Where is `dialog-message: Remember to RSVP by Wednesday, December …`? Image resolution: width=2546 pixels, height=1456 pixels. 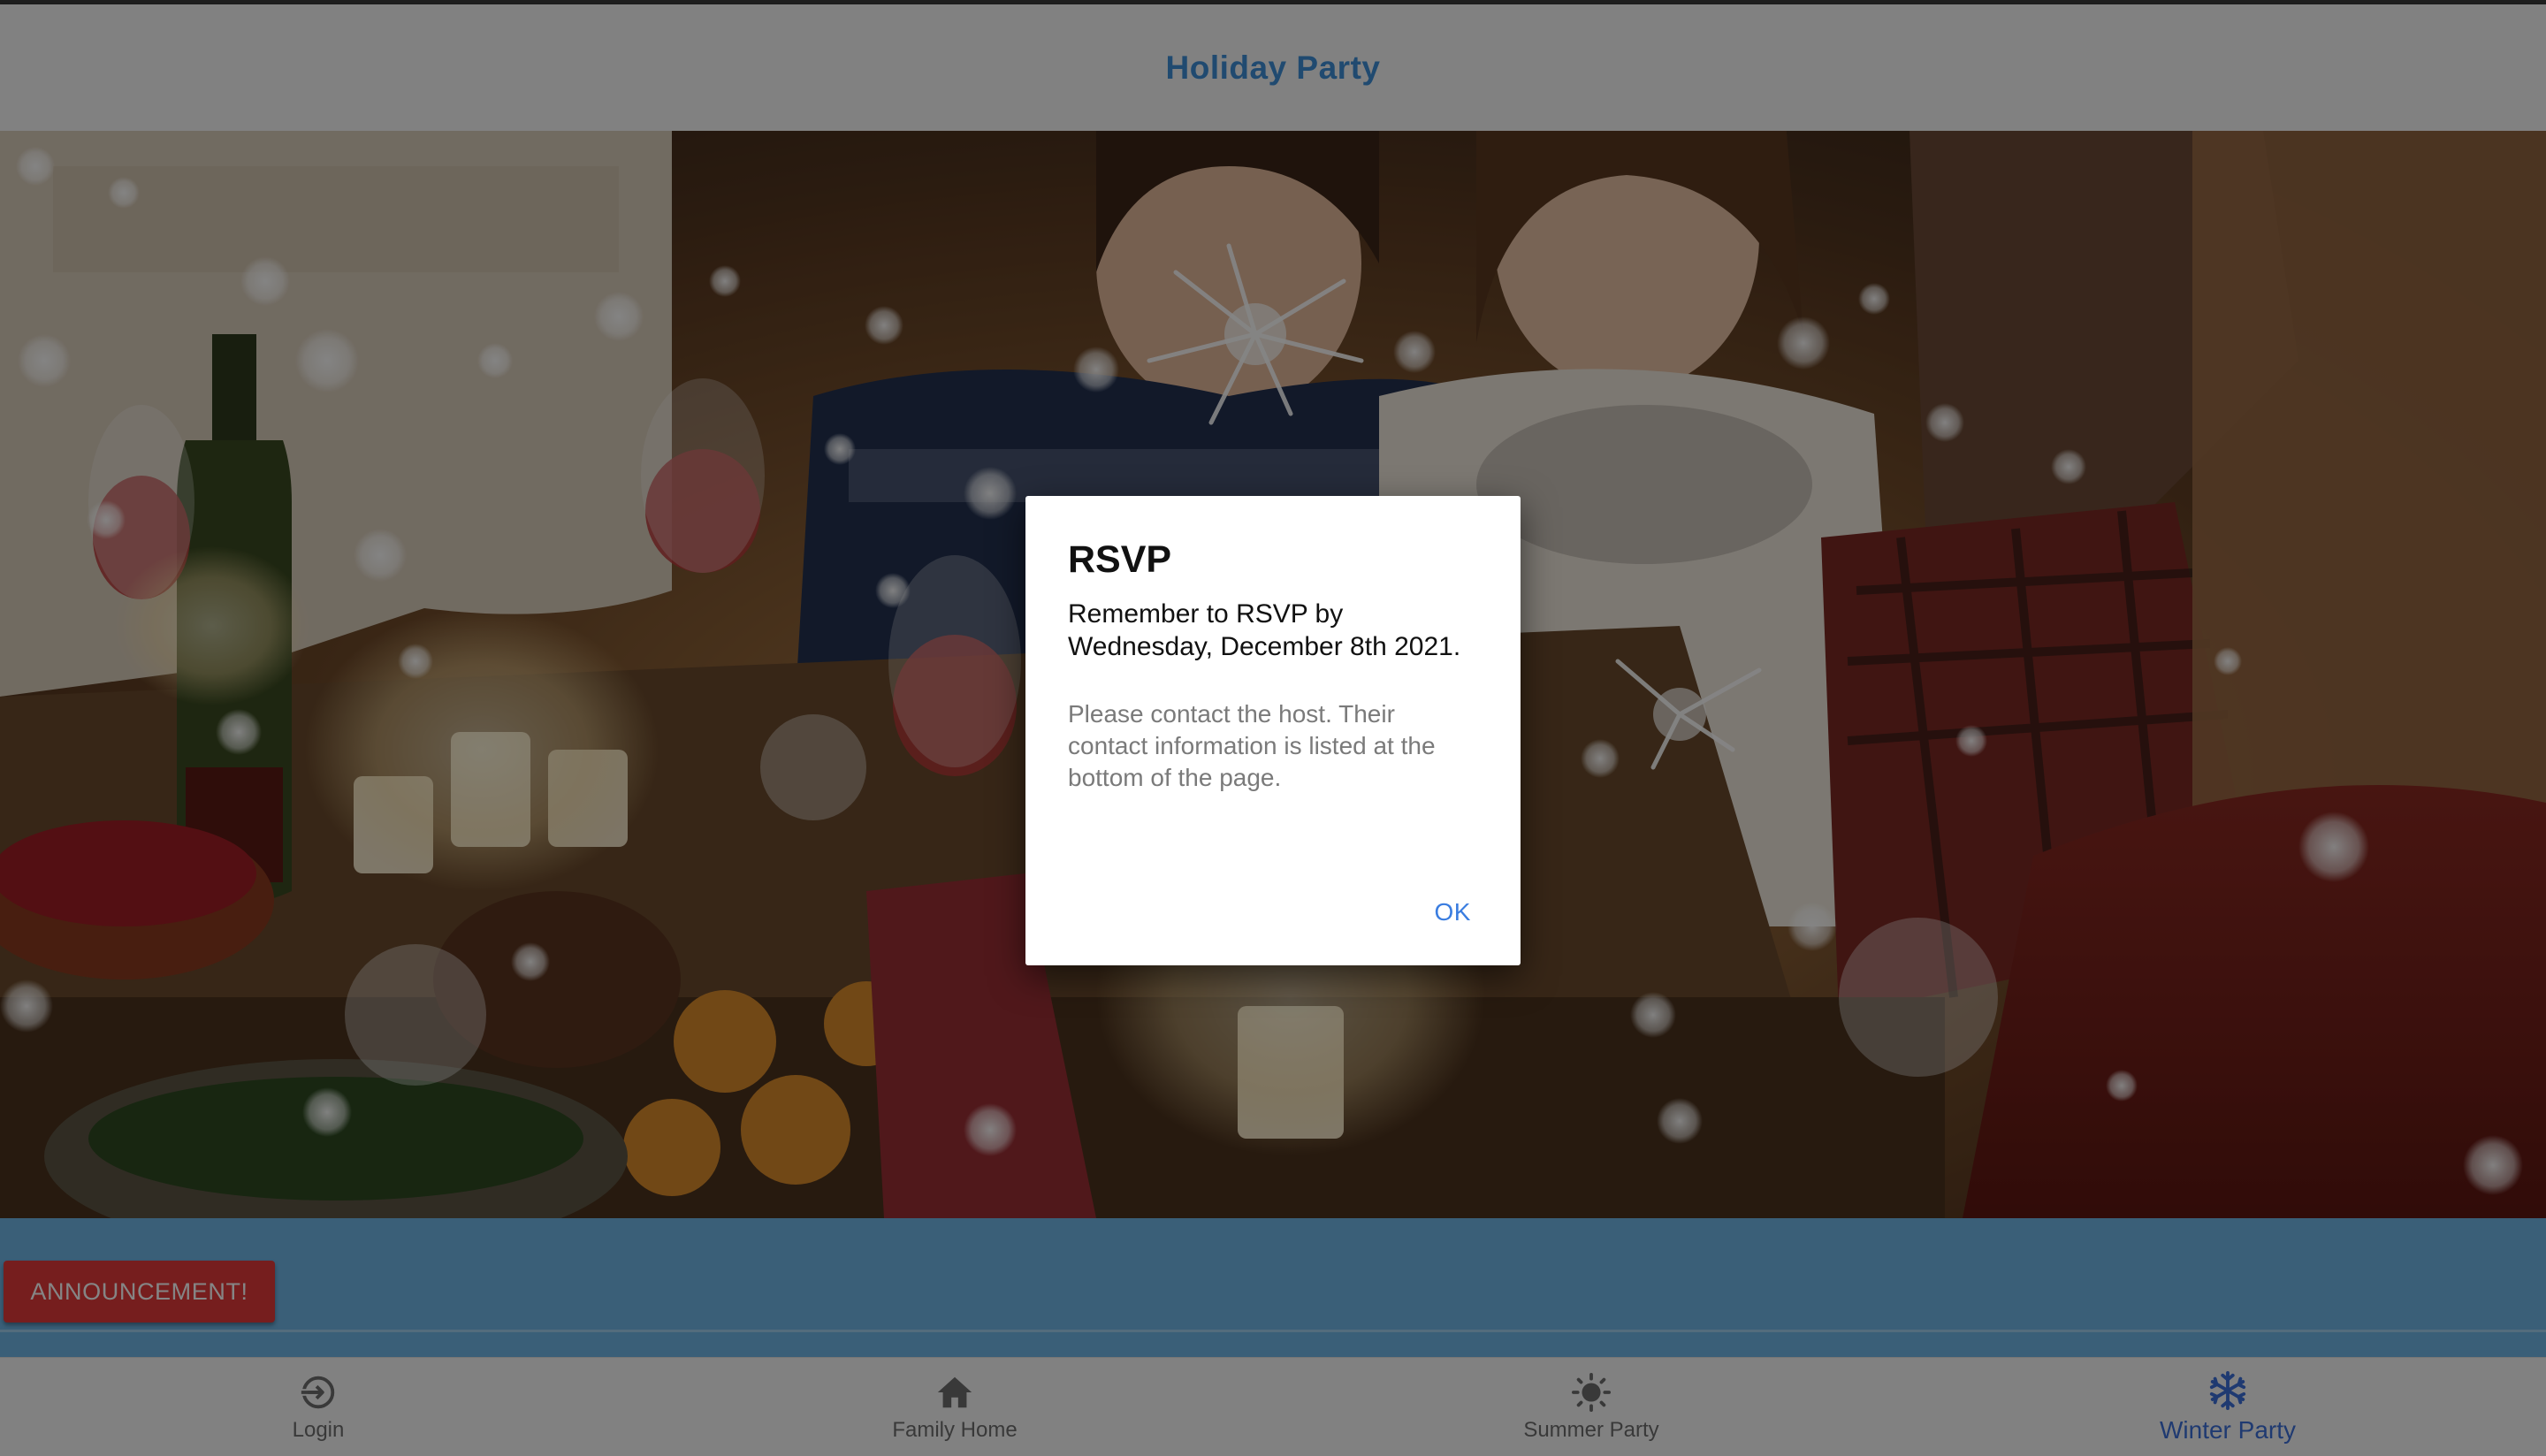 dialog-message: Remember to RSVP by Wednesday, December … is located at coordinates (1264, 630).